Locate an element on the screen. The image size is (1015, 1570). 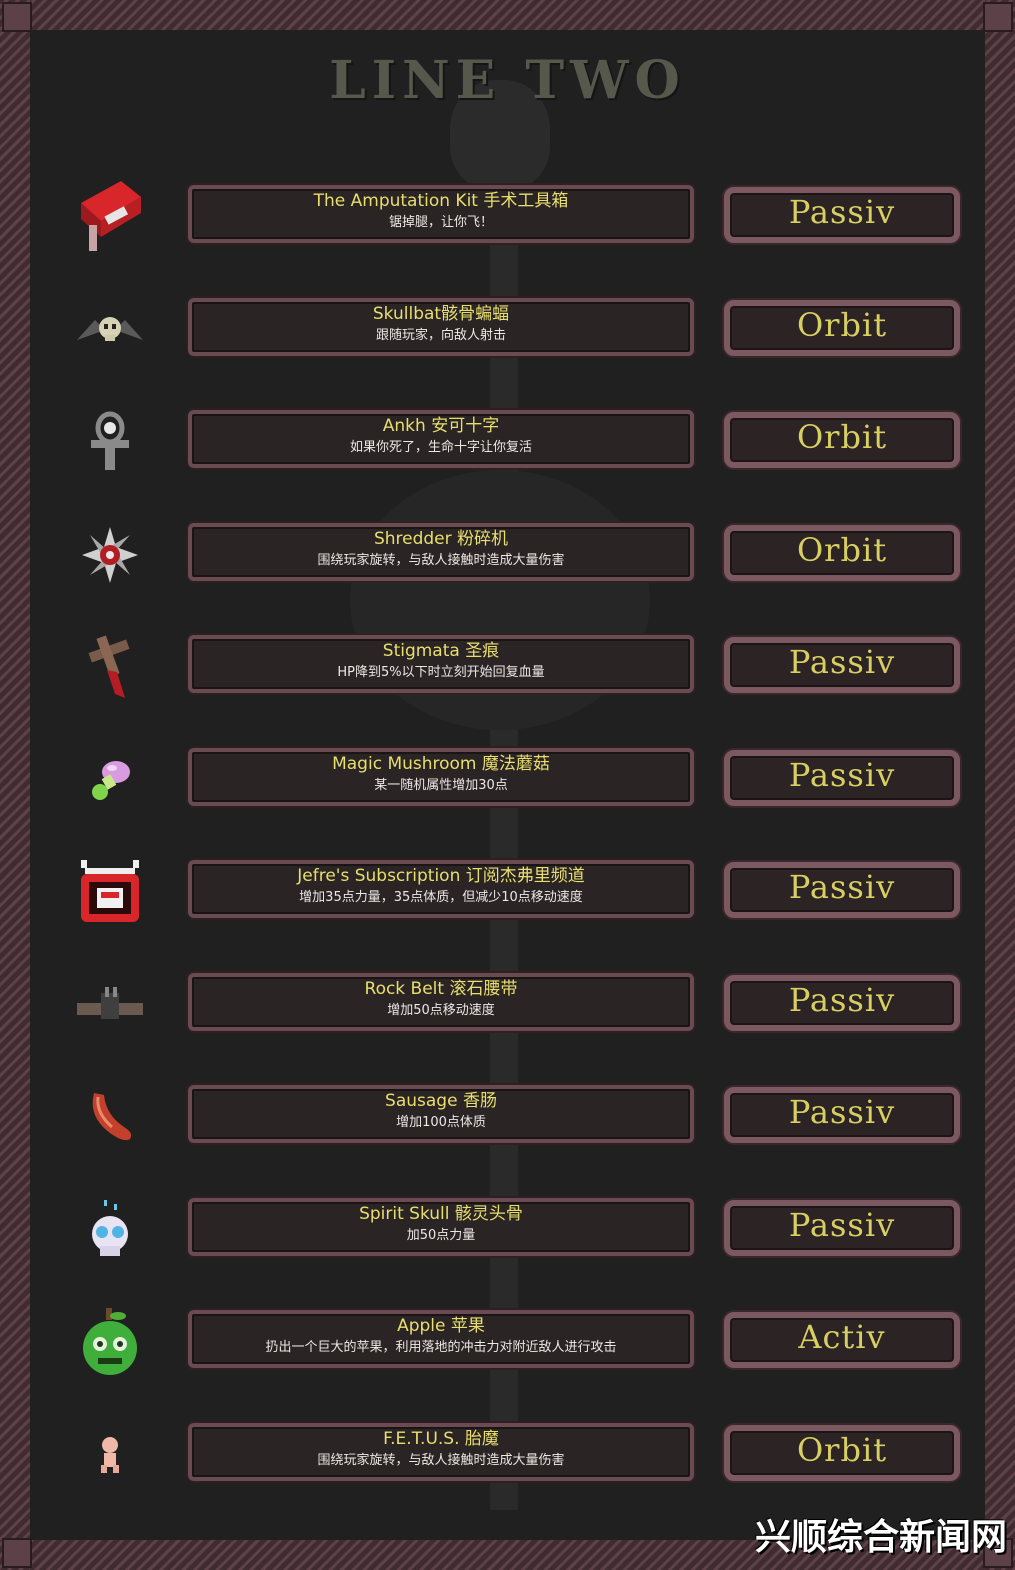
skullbat-icon is located at coordinates (110, 330).